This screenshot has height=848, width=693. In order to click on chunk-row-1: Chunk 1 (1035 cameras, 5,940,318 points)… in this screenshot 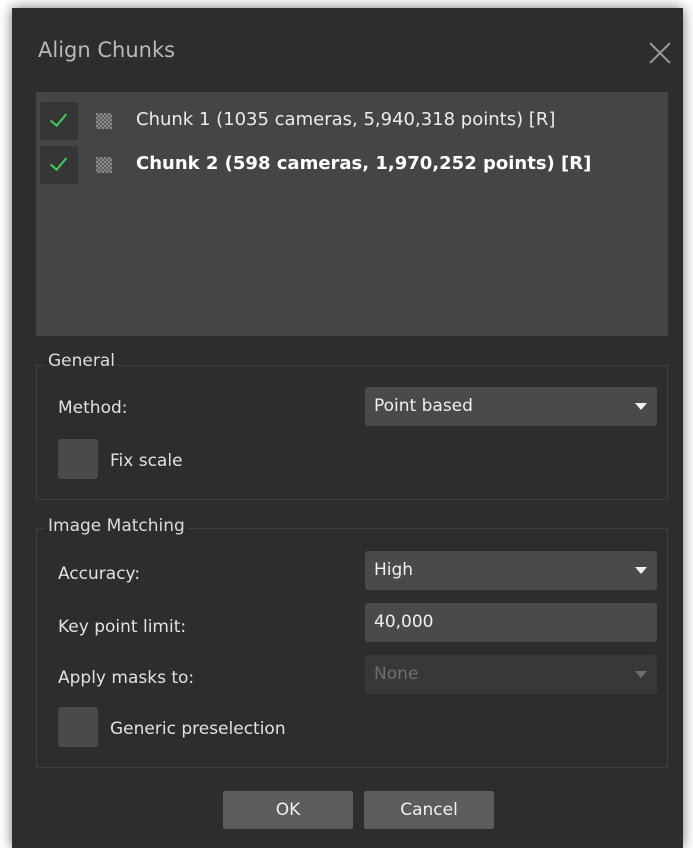, I will do `click(350, 121)`.